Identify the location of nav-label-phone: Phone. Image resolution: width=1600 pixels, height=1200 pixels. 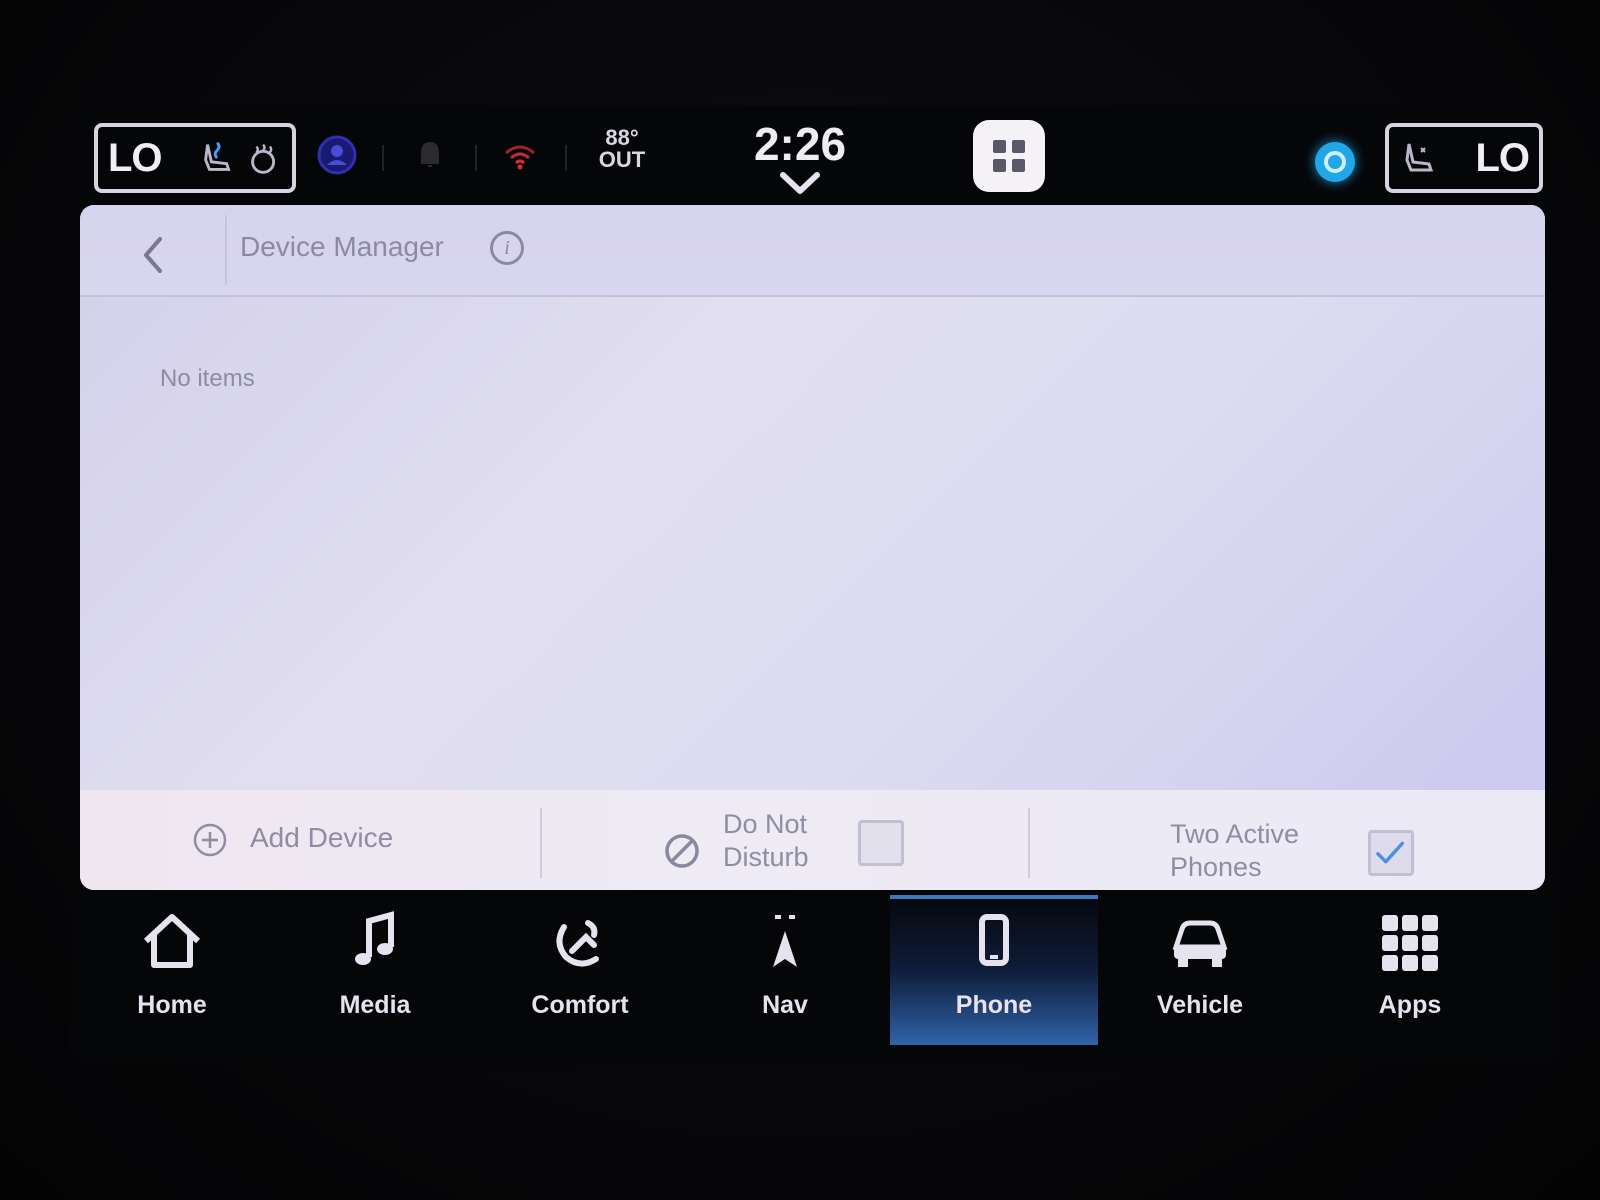
(994, 1005).